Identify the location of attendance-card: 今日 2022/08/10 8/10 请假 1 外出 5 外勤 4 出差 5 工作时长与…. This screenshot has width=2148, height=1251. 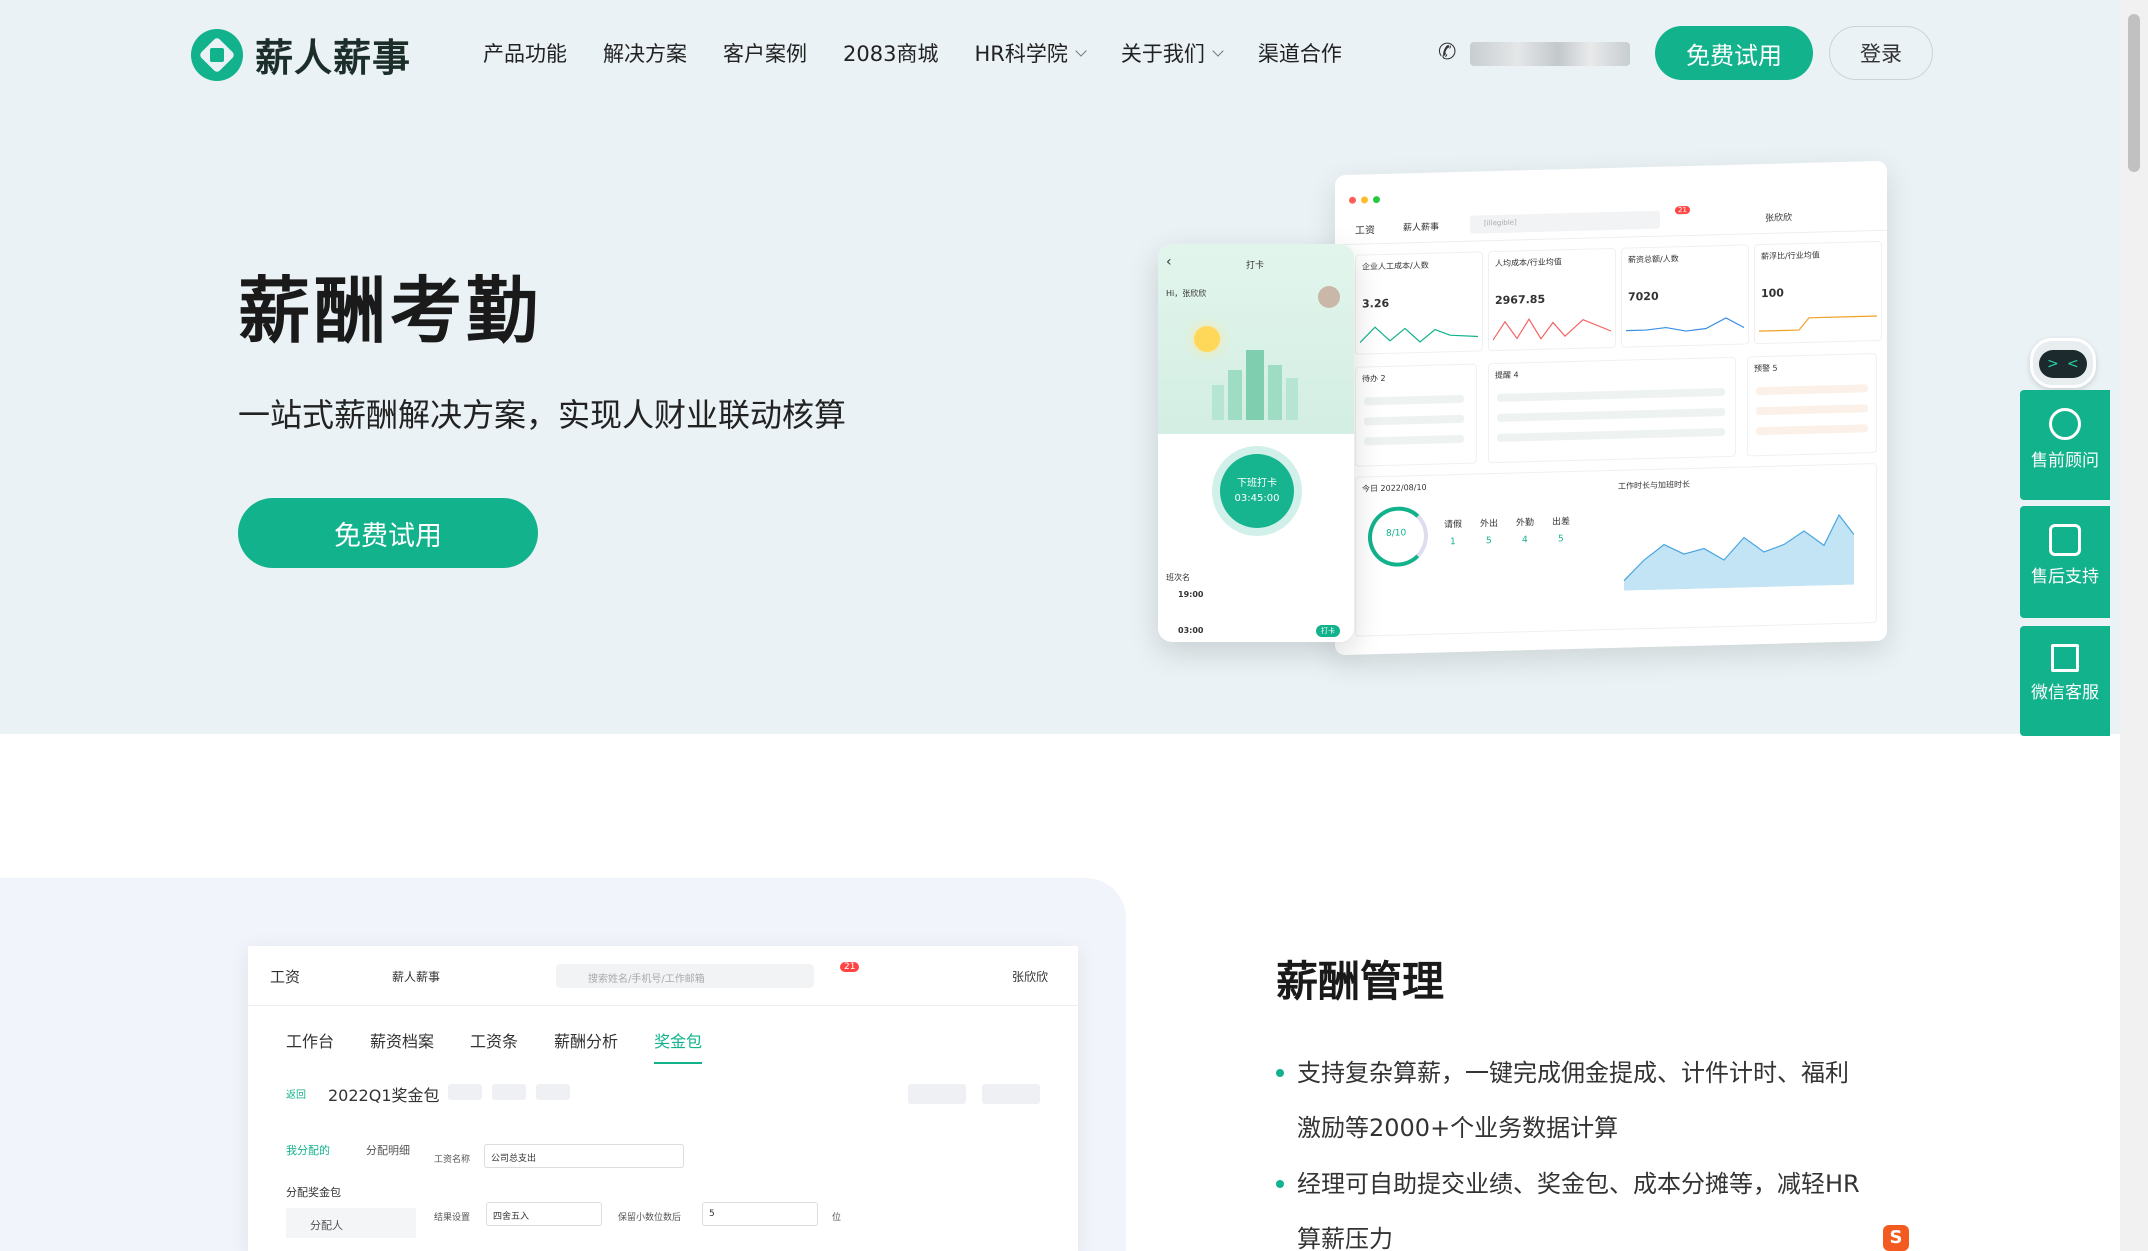
(1616, 550).